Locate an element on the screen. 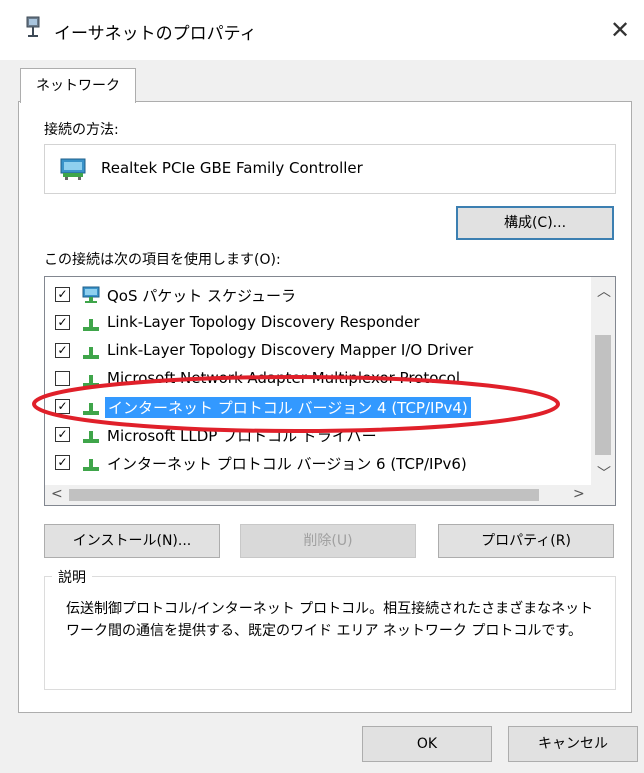  close-button: ✕ is located at coordinates (620, 30).